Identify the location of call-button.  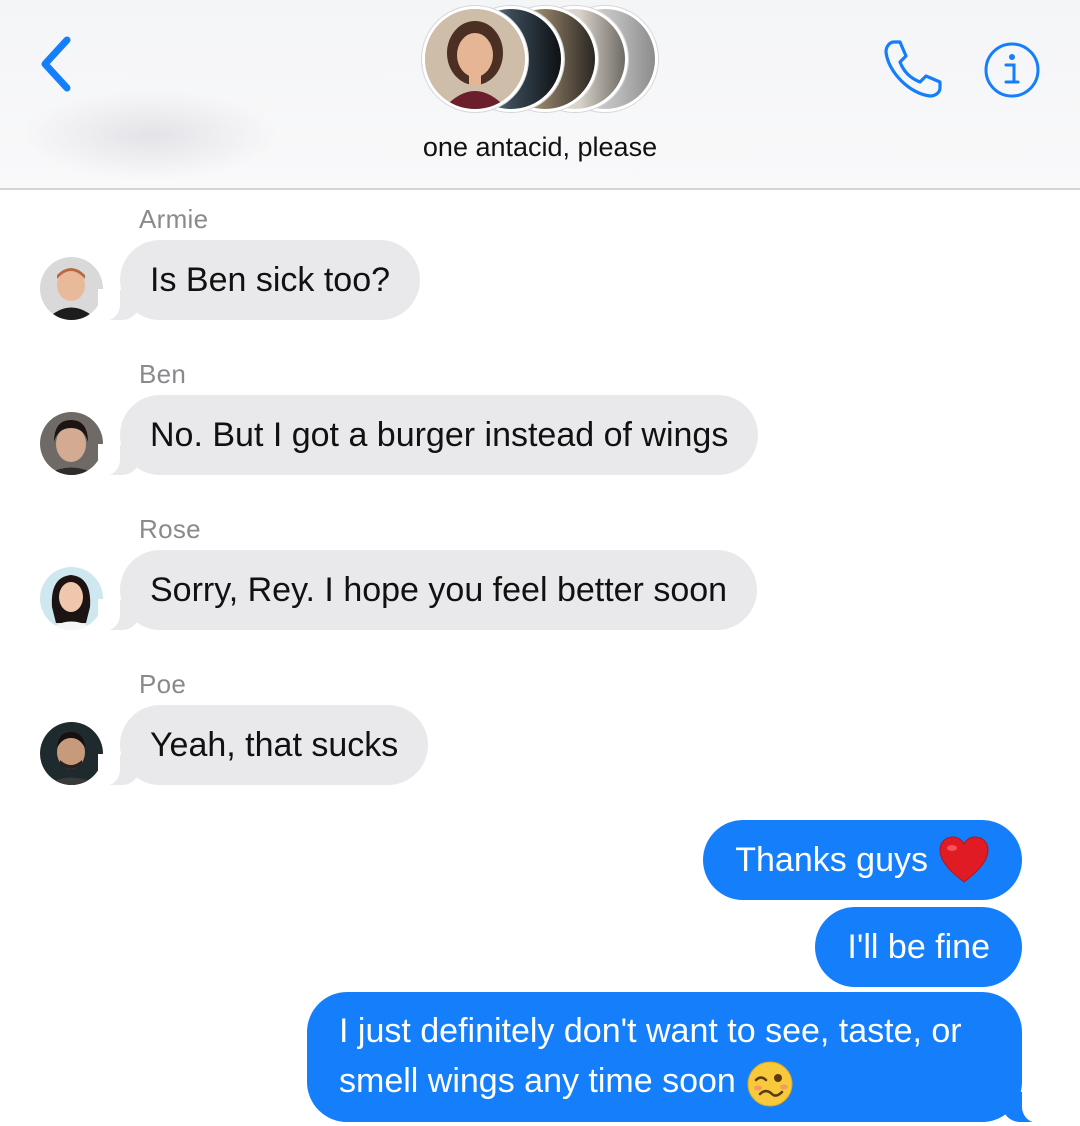
(913, 69).